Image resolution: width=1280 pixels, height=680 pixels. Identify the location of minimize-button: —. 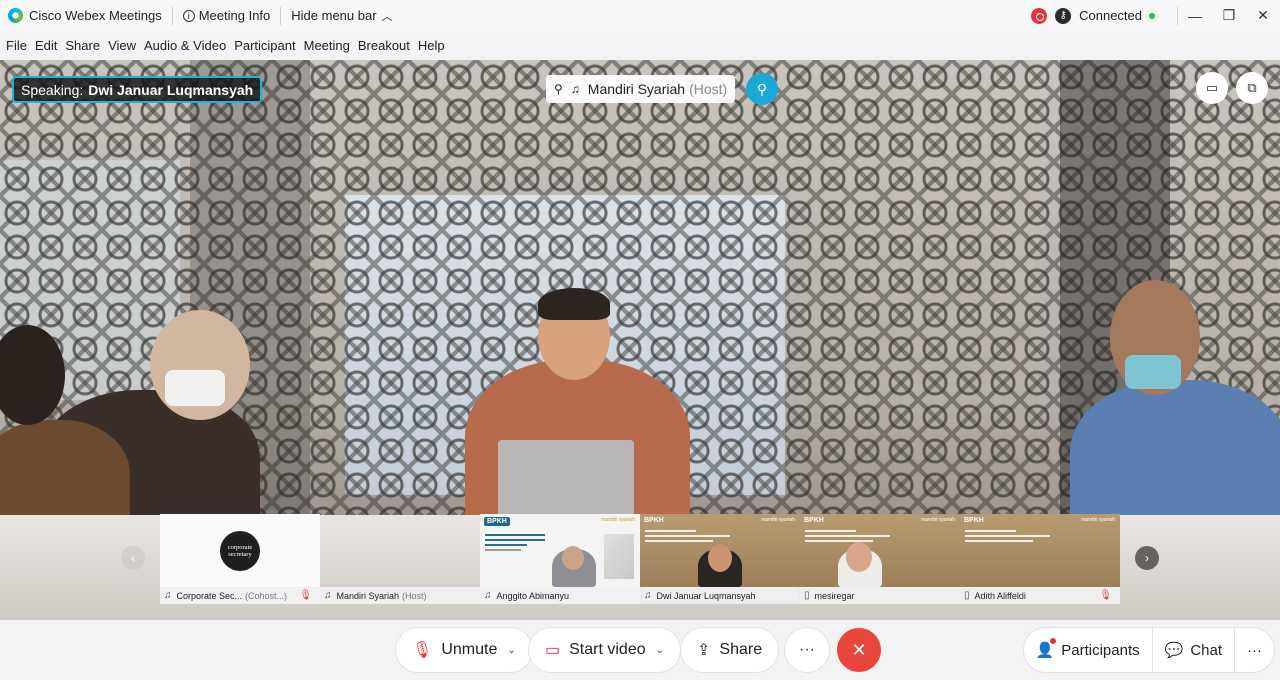
(1195, 15).